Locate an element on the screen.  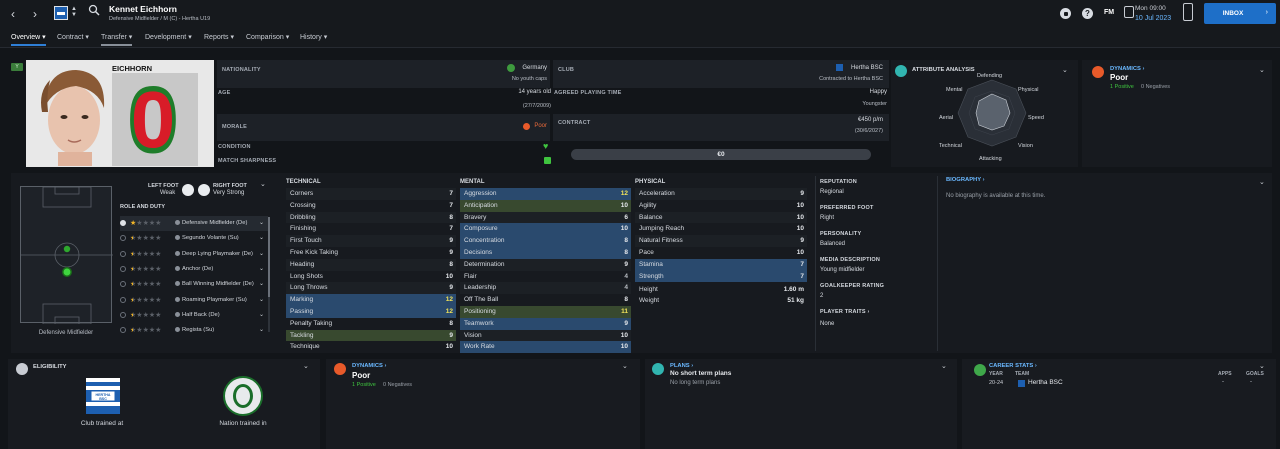
tab-overview: Overview ▾ is located at coordinates (28, 39).